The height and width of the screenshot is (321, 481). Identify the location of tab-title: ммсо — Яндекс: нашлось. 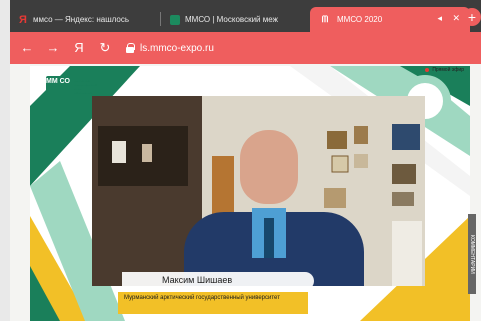
(81, 19).